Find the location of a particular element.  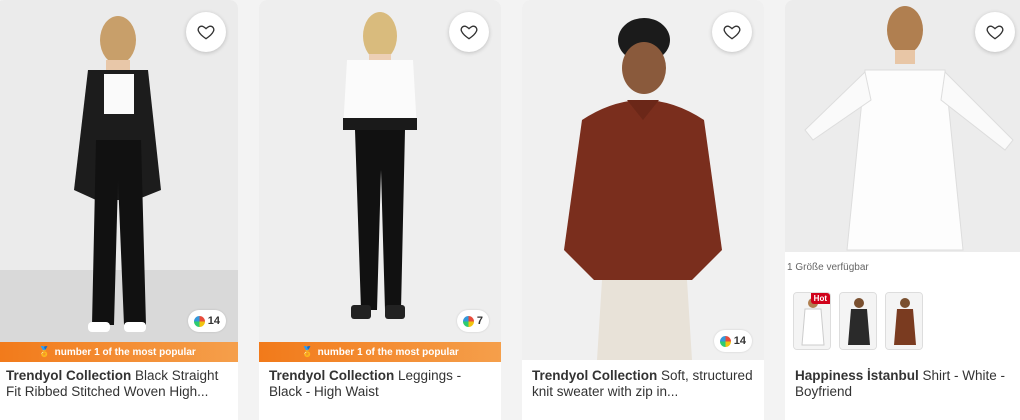

color-count-badge: 7 is located at coordinates (472, 321).